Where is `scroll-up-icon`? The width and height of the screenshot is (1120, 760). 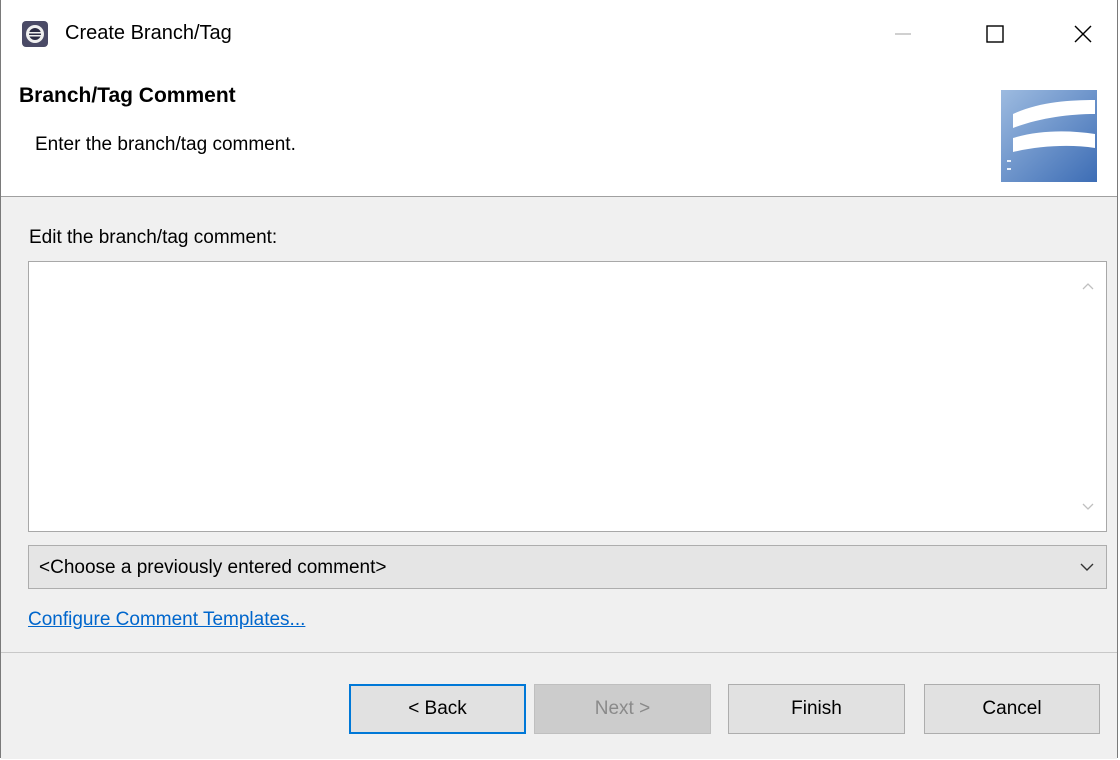 scroll-up-icon is located at coordinates (1088, 286).